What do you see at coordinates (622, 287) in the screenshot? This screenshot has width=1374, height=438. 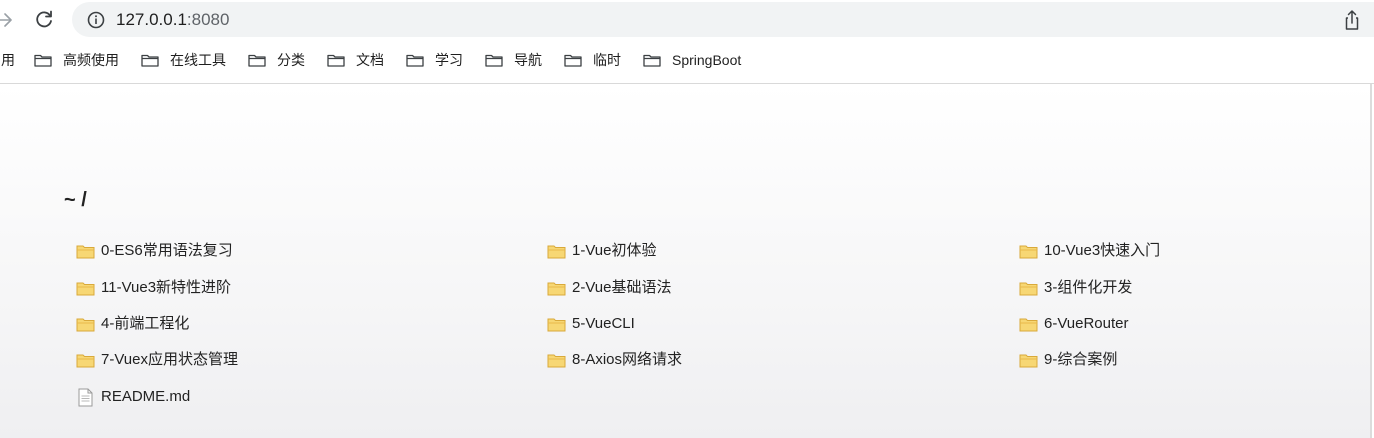 I see `entry-name: 2-Vue基础语法` at bounding box center [622, 287].